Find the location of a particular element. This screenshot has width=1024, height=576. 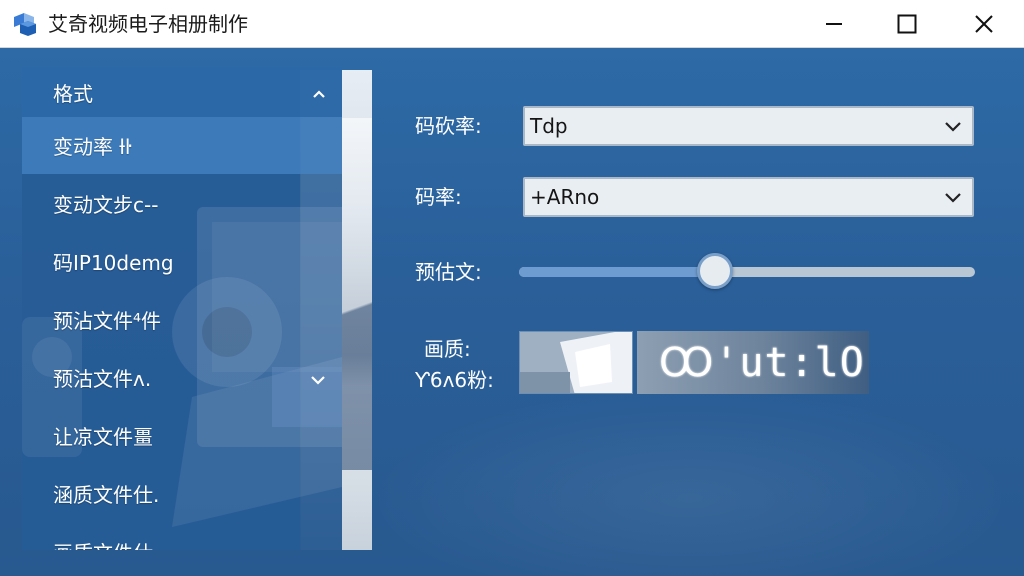

encoding-select: Tdp is located at coordinates (748, 126).